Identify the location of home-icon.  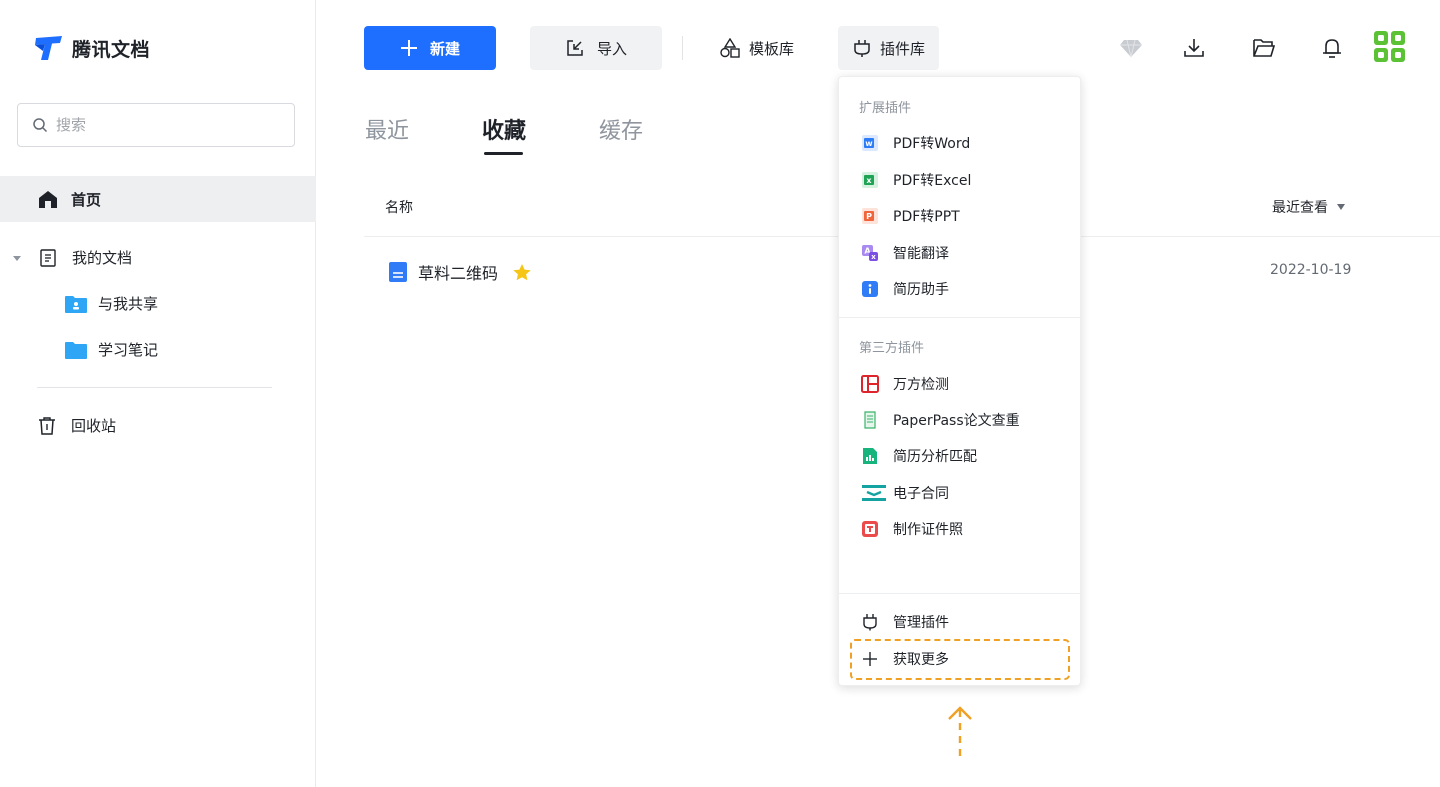
(48, 199).